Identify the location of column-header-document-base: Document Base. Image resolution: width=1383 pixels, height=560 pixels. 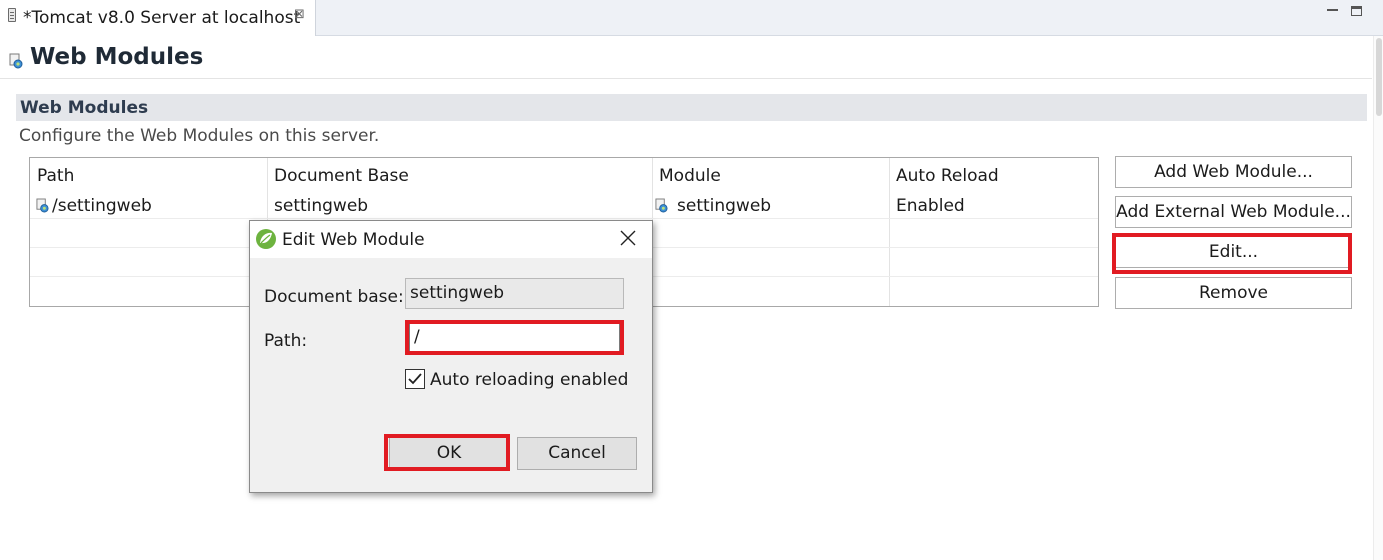
(341, 176).